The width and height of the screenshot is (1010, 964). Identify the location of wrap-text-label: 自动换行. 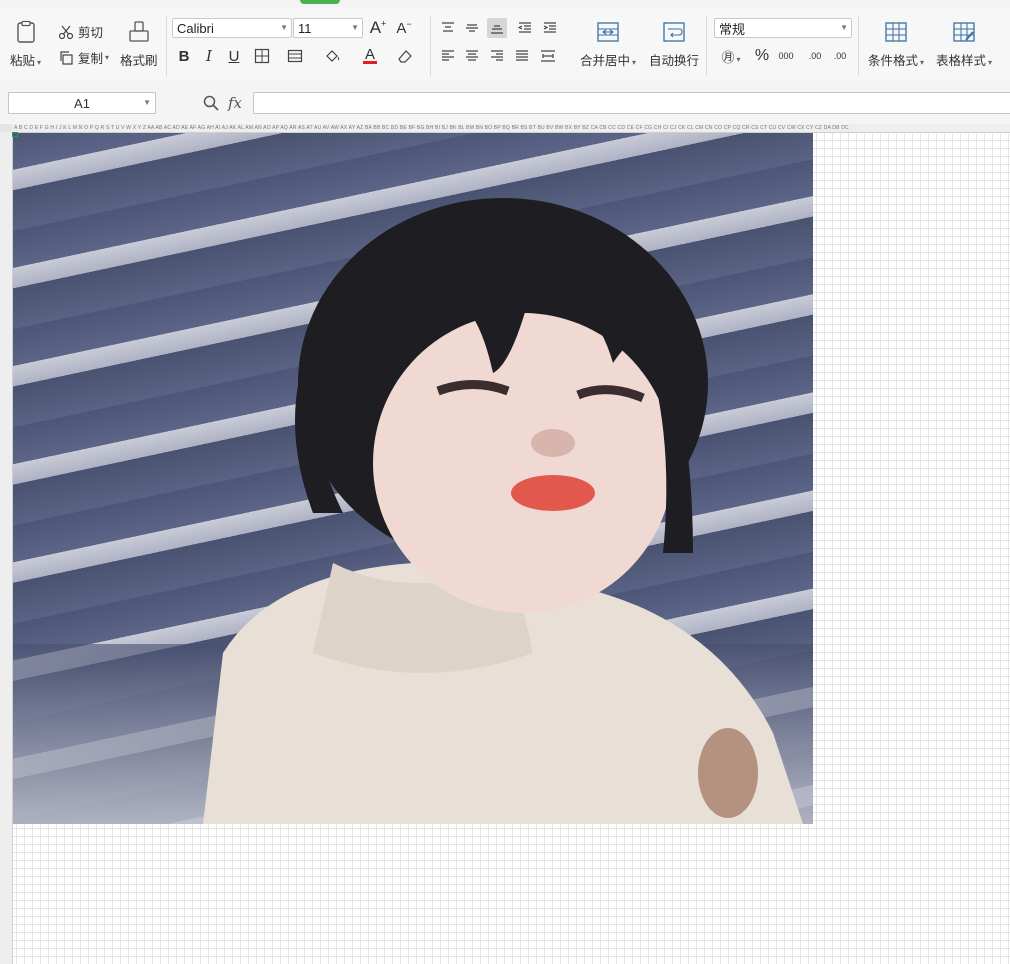
(674, 61).